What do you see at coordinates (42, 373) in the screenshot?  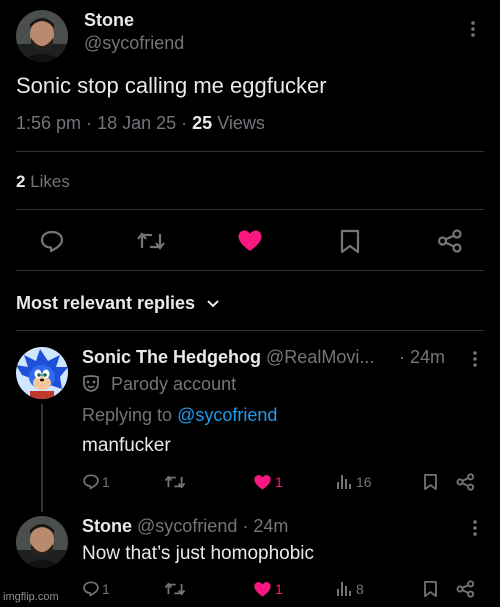 I see `reply-avatar-sonic` at bounding box center [42, 373].